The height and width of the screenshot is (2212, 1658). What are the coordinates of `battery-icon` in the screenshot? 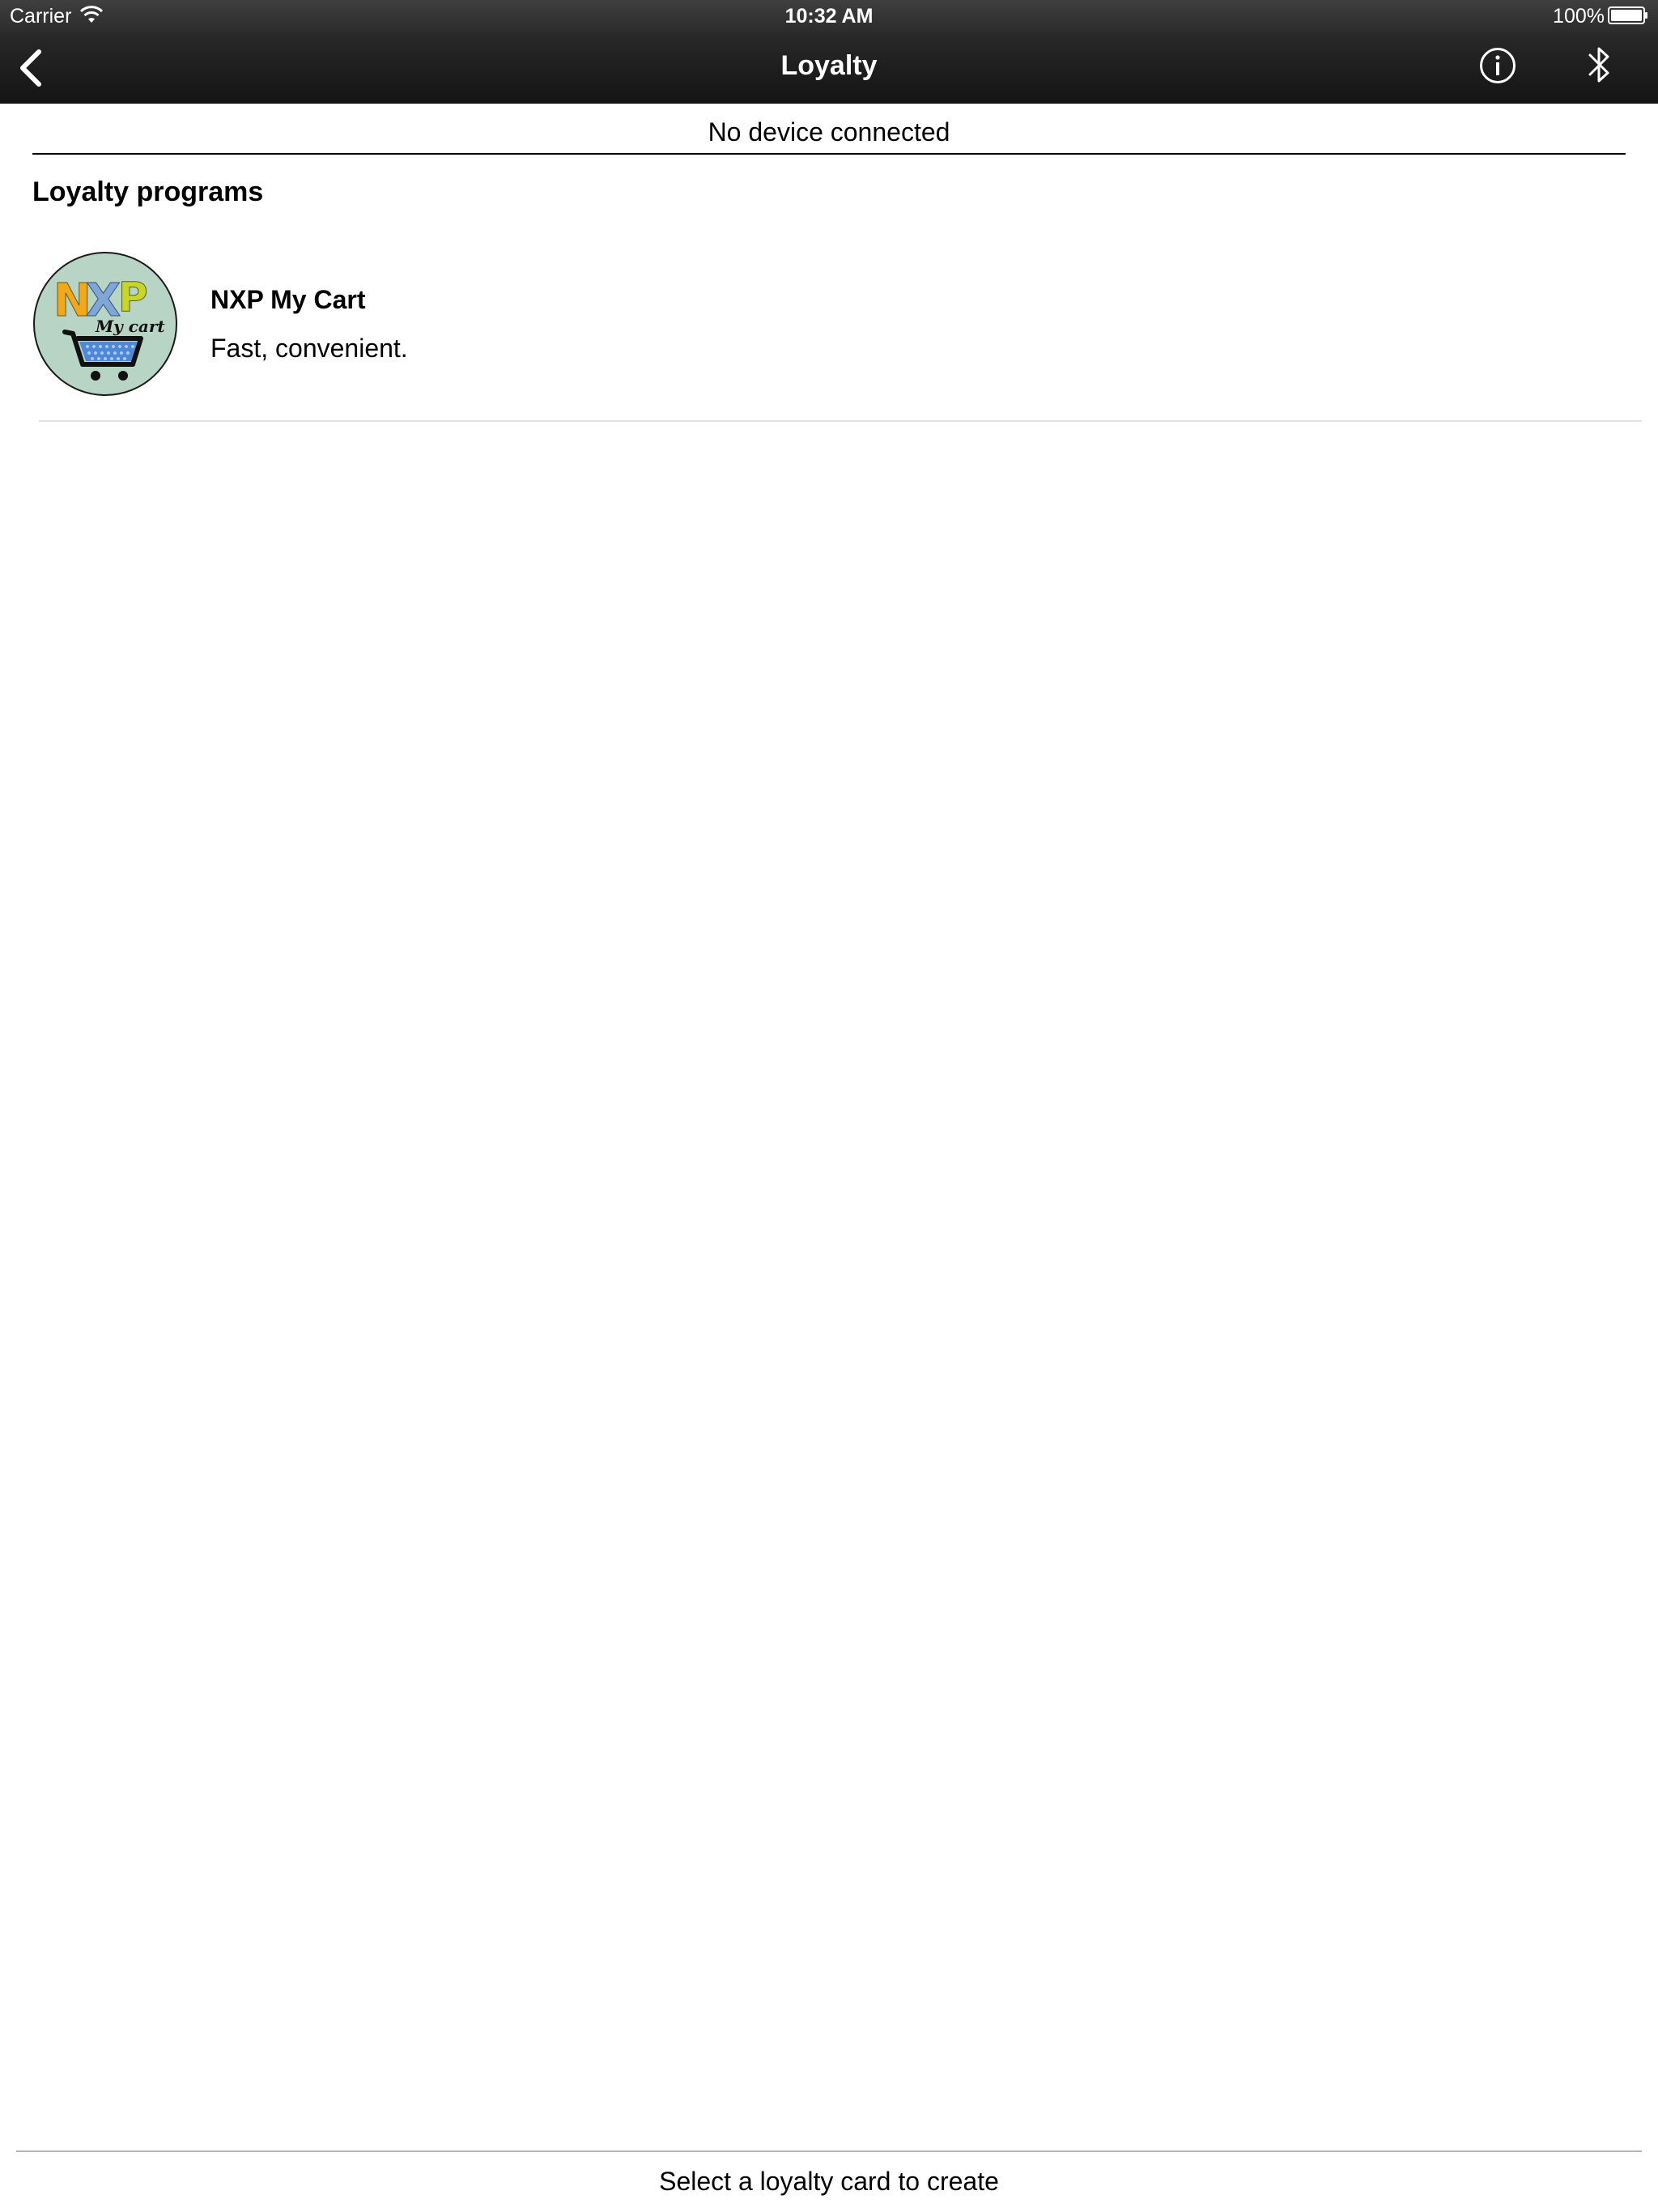 It's located at (1627, 15).